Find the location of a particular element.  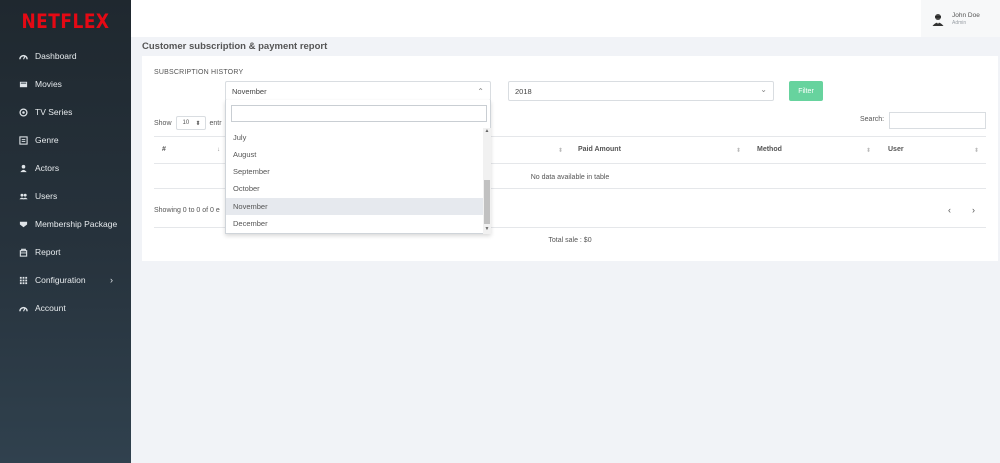

sidebar-item-membership-package: Membership Package is located at coordinates (65, 224).